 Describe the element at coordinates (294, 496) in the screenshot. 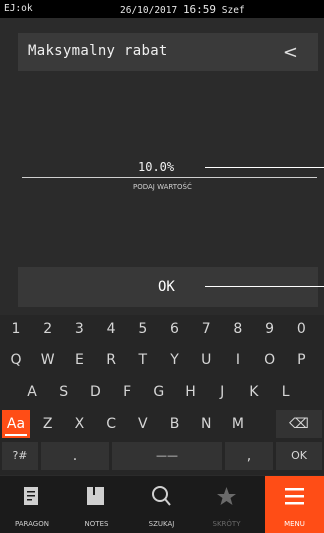

I see `menu-icon` at that location.